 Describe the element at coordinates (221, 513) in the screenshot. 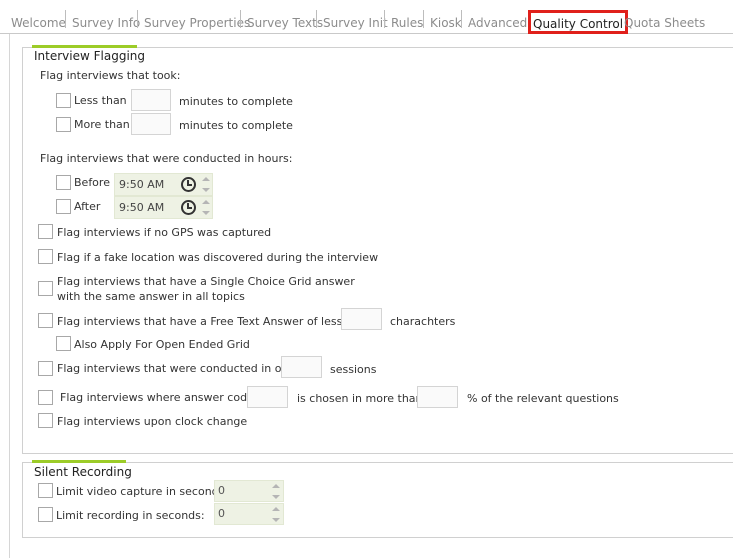

I see `limit-recording-value: 0` at that location.